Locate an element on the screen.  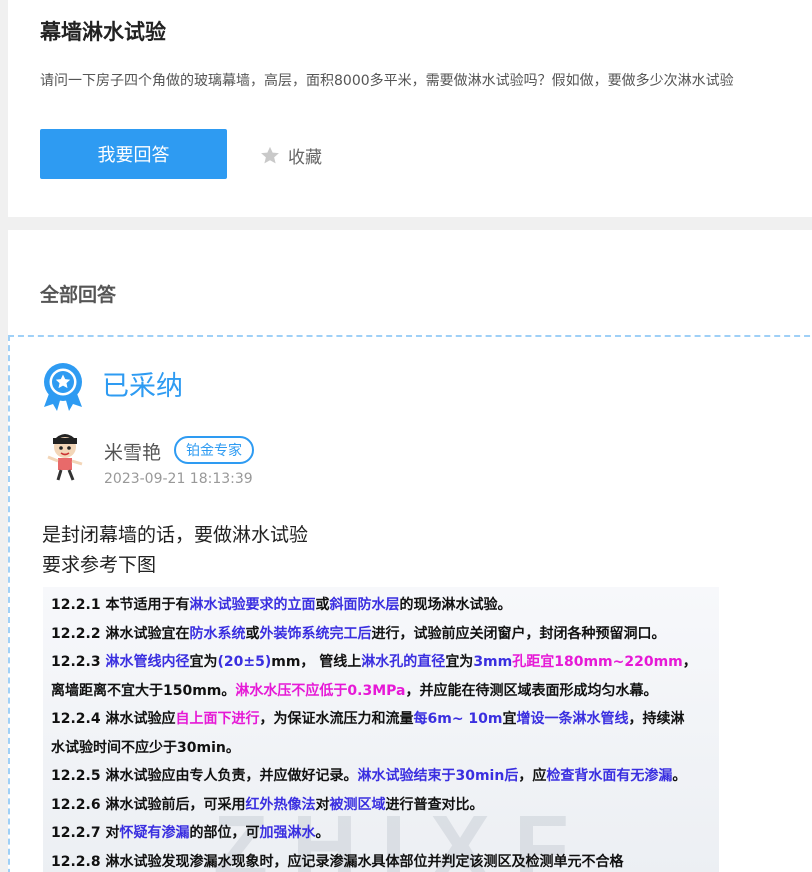
answers-heading: 全部回答 is located at coordinates (78, 295).